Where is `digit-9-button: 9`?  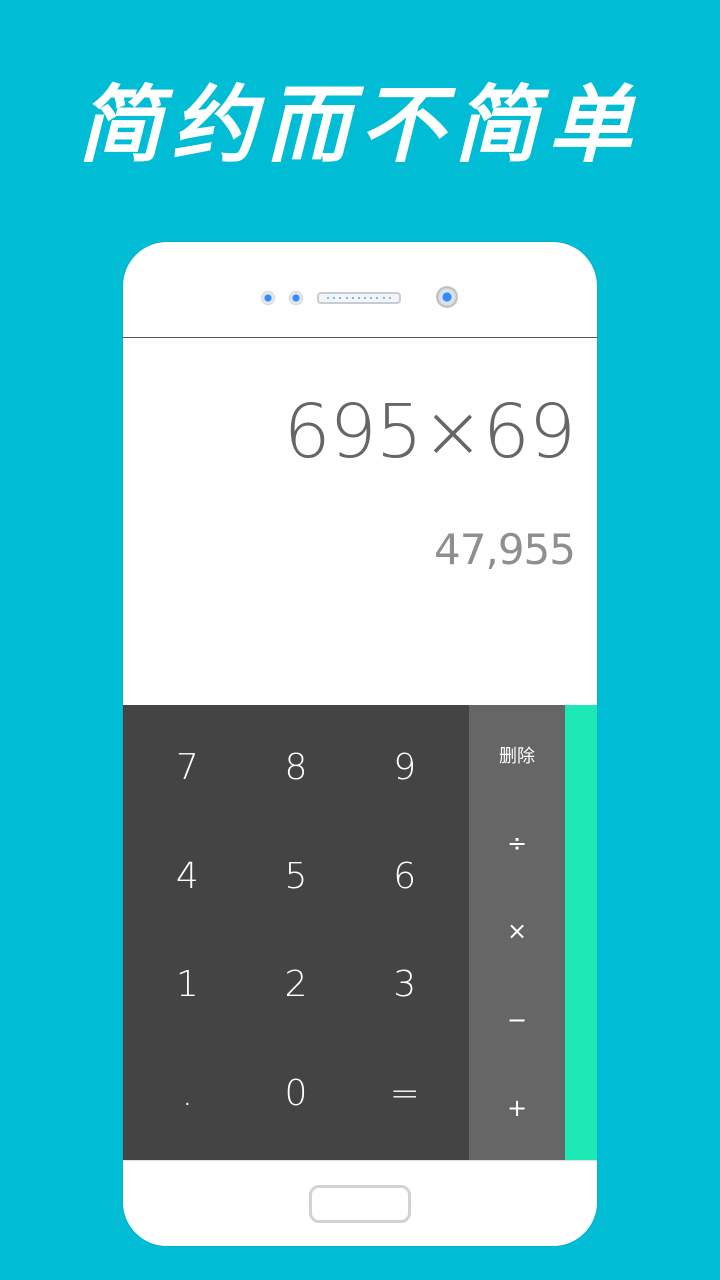 digit-9-button: 9 is located at coordinates (404, 767).